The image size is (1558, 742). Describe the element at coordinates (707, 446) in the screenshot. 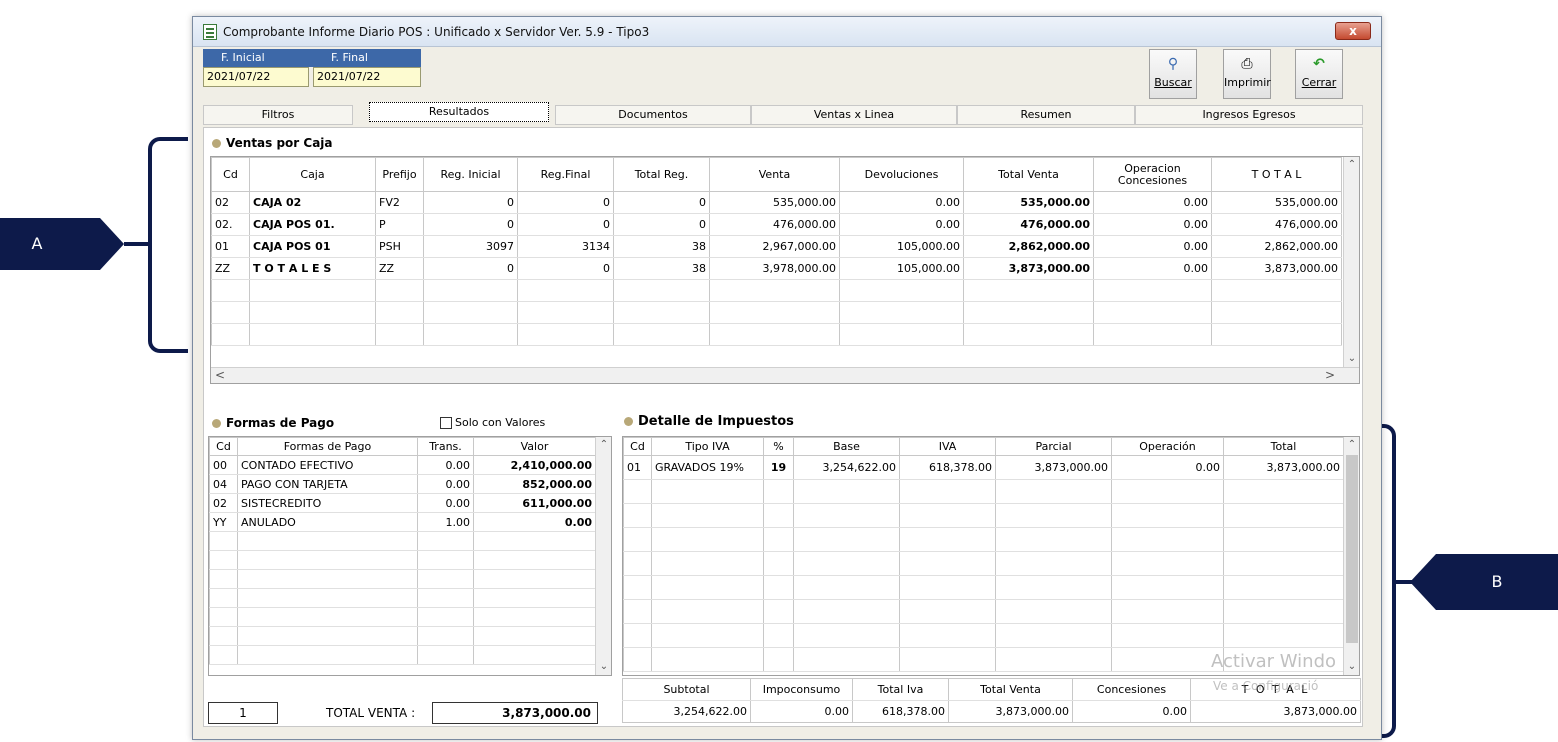

I see `col-tipo-iva: Tipo IVA` at that location.